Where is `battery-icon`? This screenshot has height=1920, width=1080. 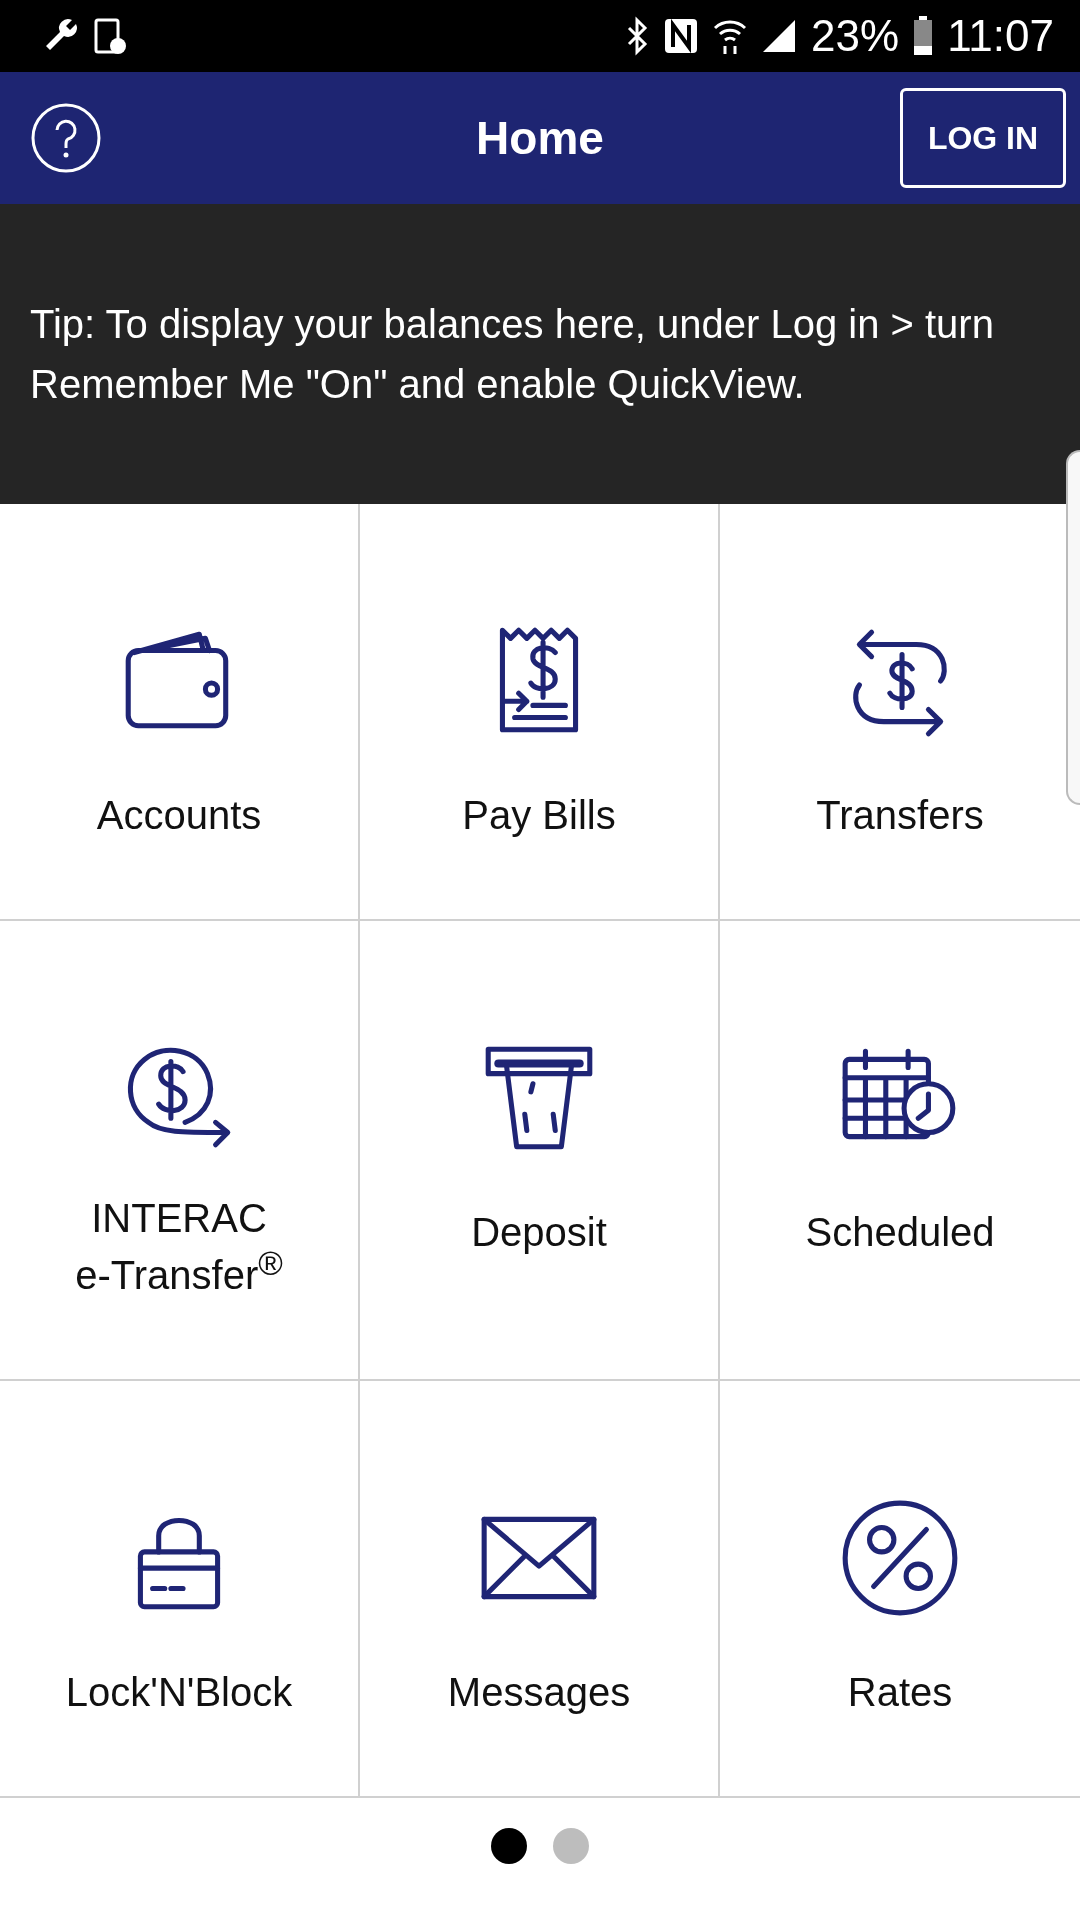
battery-icon is located at coordinates (923, 36).